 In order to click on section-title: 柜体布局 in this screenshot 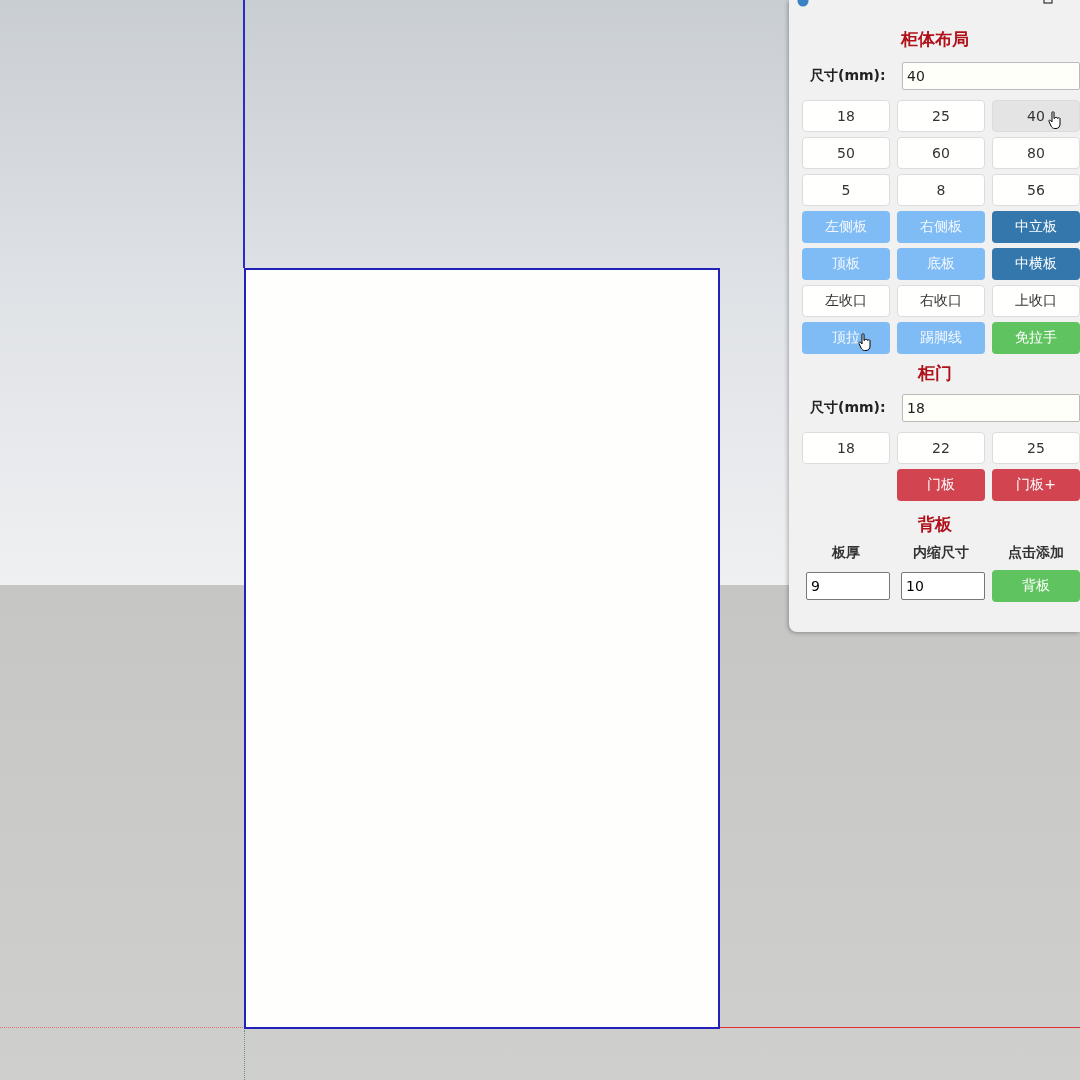, I will do `click(934, 39)`.